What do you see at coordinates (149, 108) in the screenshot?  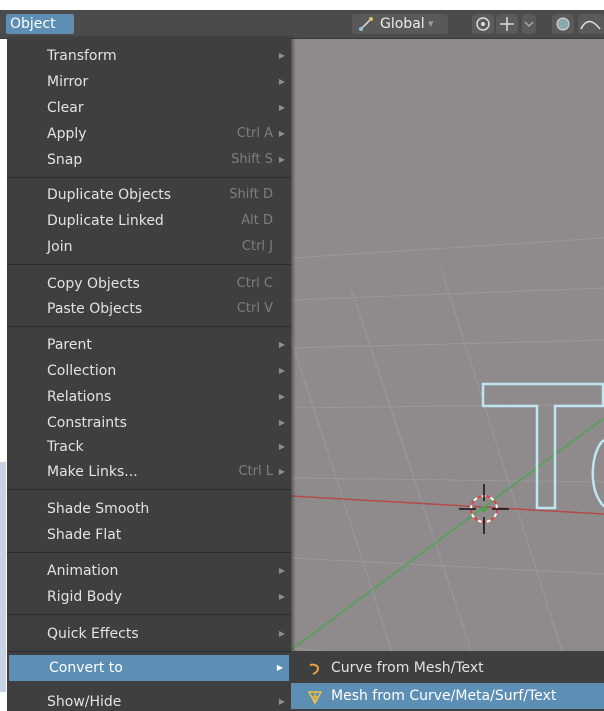 I see `menu-item-clear: Clear ▶` at bounding box center [149, 108].